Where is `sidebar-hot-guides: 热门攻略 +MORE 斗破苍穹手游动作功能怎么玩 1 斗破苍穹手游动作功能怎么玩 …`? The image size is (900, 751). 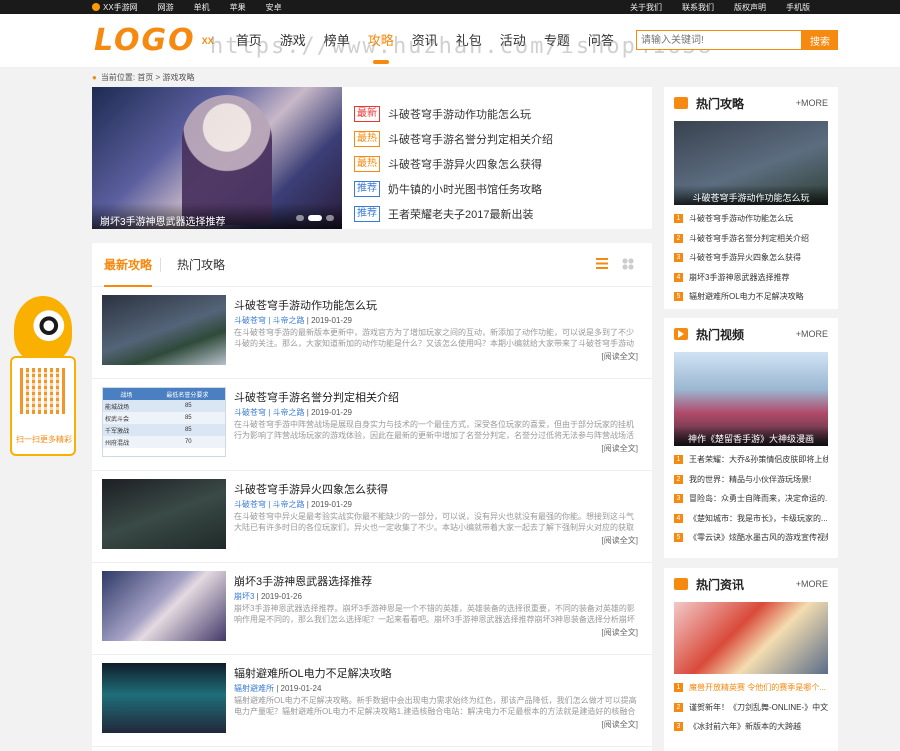
sidebar-hot-guides: 热门攻略 +MORE 斗破苍穹手游动作功能怎么玩 1 斗破苍穹手游动作功能怎么玩 … is located at coordinates (751, 198).